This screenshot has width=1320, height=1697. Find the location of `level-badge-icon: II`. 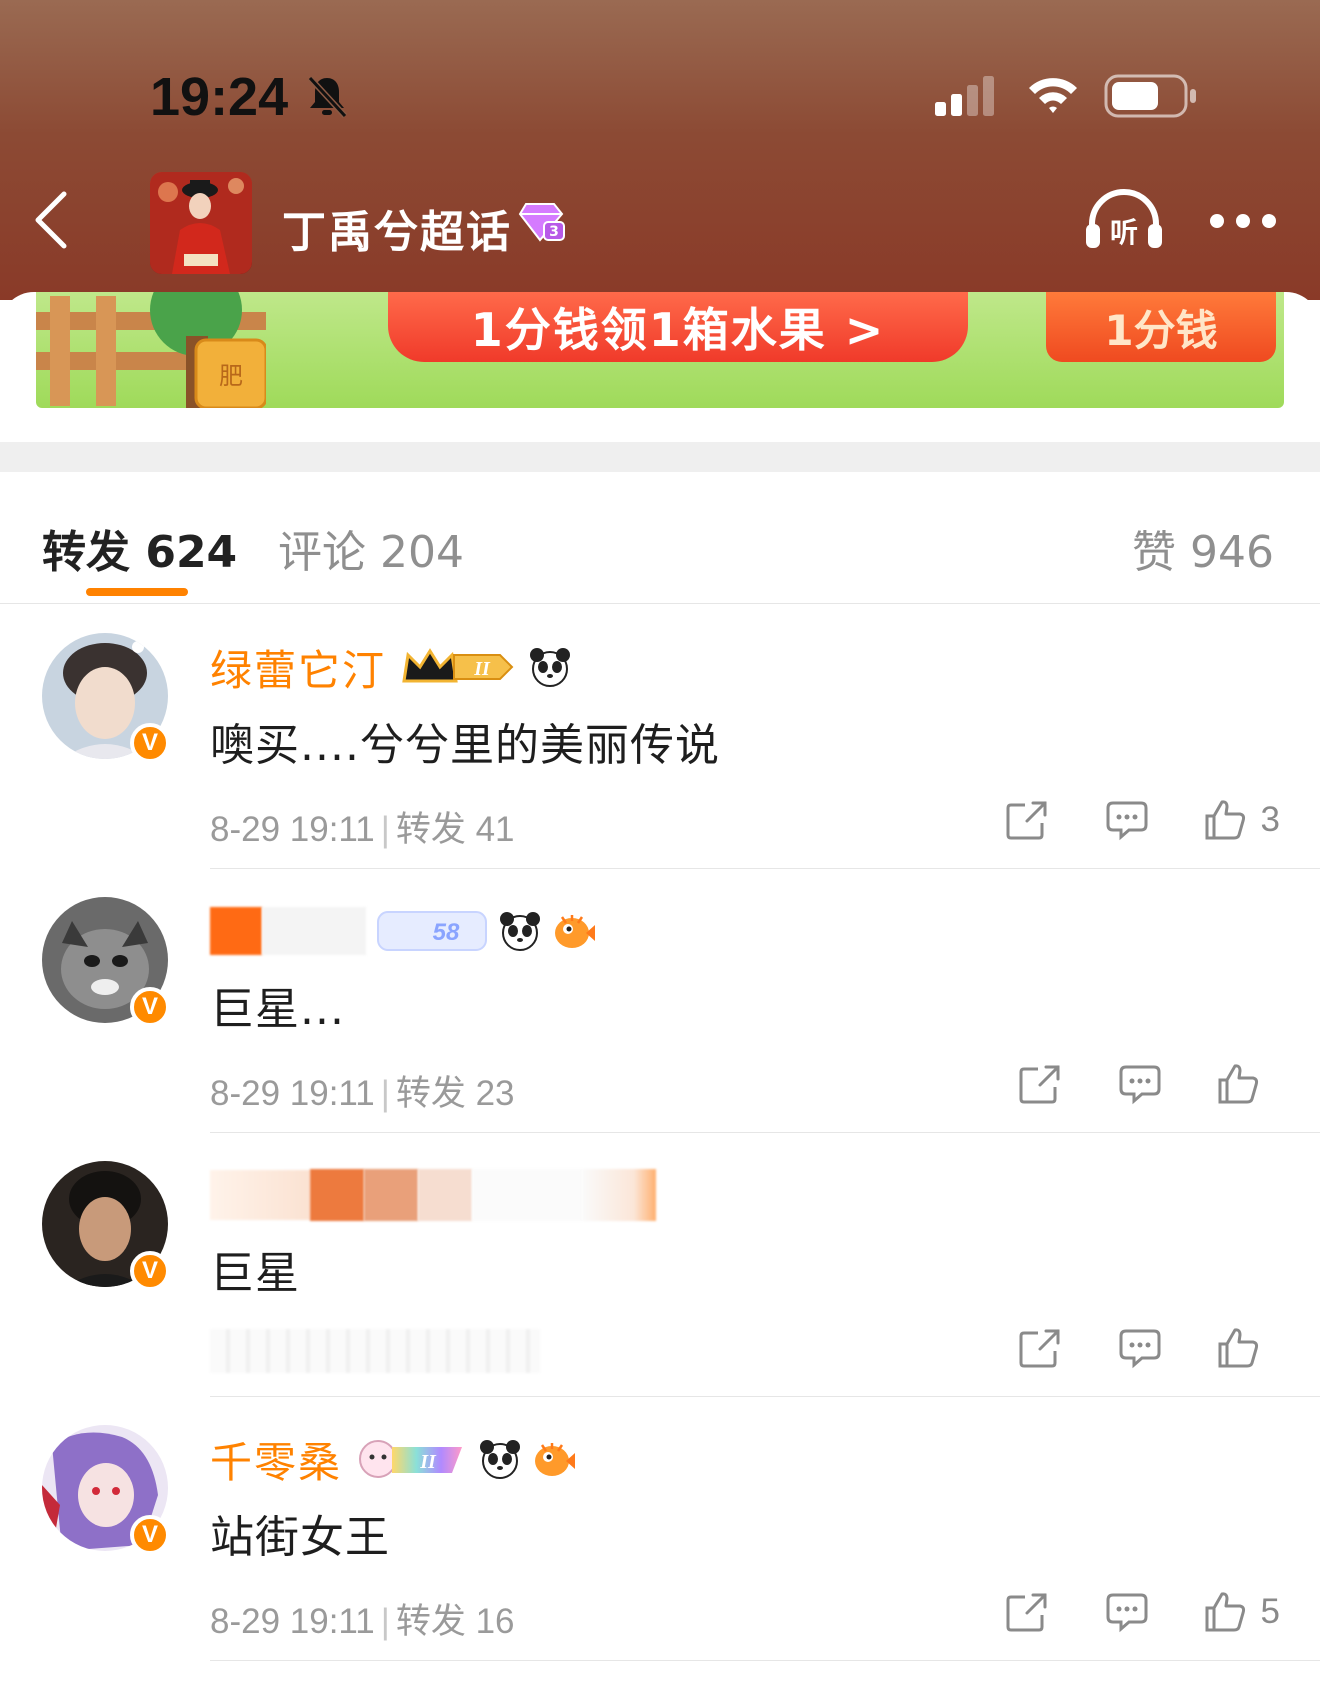

level-badge-icon: II is located at coordinates (411, 1459).